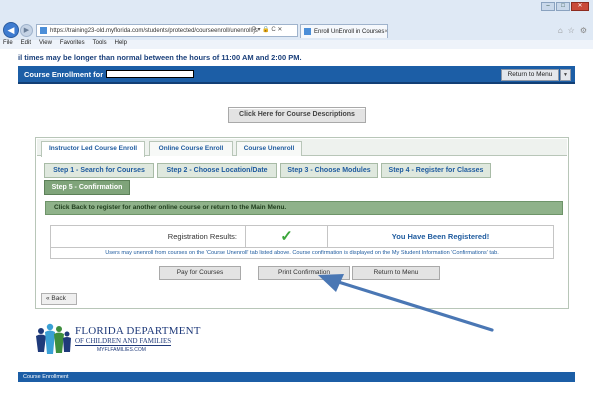  Describe the element at coordinates (530, 75) in the screenshot. I see `return-to-menu-button: Return to Menu` at that location.